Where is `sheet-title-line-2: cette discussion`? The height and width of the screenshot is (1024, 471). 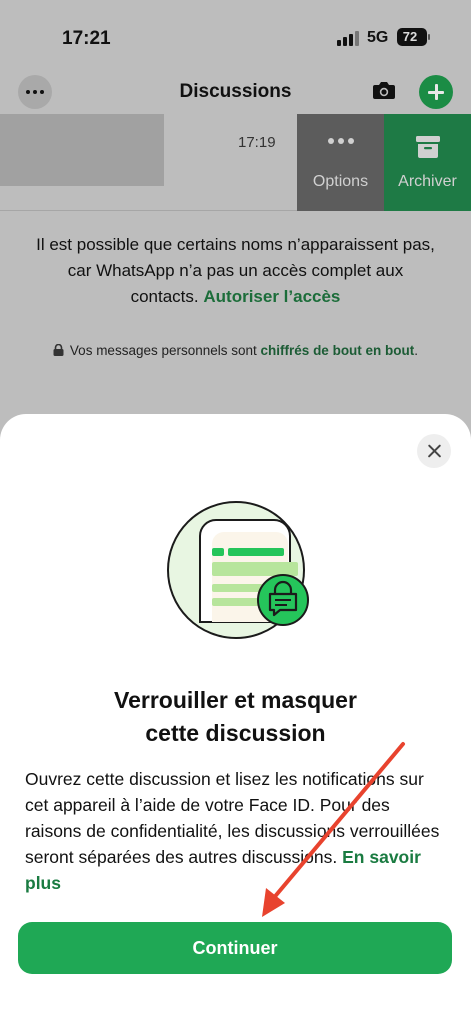 sheet-title-line-2: cette discussion is located at coordinates (235, 733).